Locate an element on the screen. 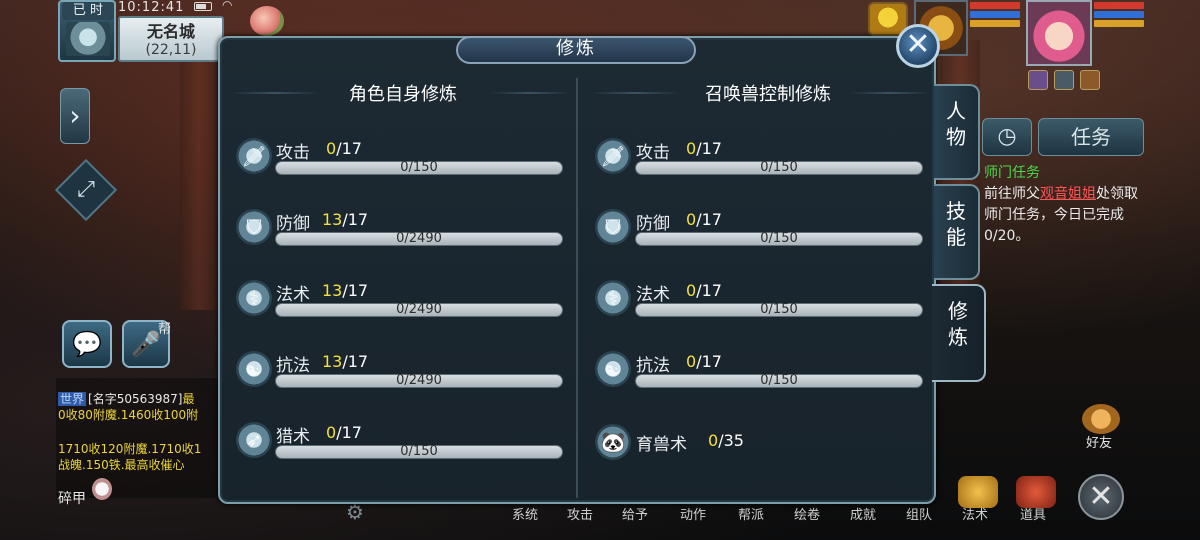  clock-icon: ◷ is located at coordinates (1007, 137).